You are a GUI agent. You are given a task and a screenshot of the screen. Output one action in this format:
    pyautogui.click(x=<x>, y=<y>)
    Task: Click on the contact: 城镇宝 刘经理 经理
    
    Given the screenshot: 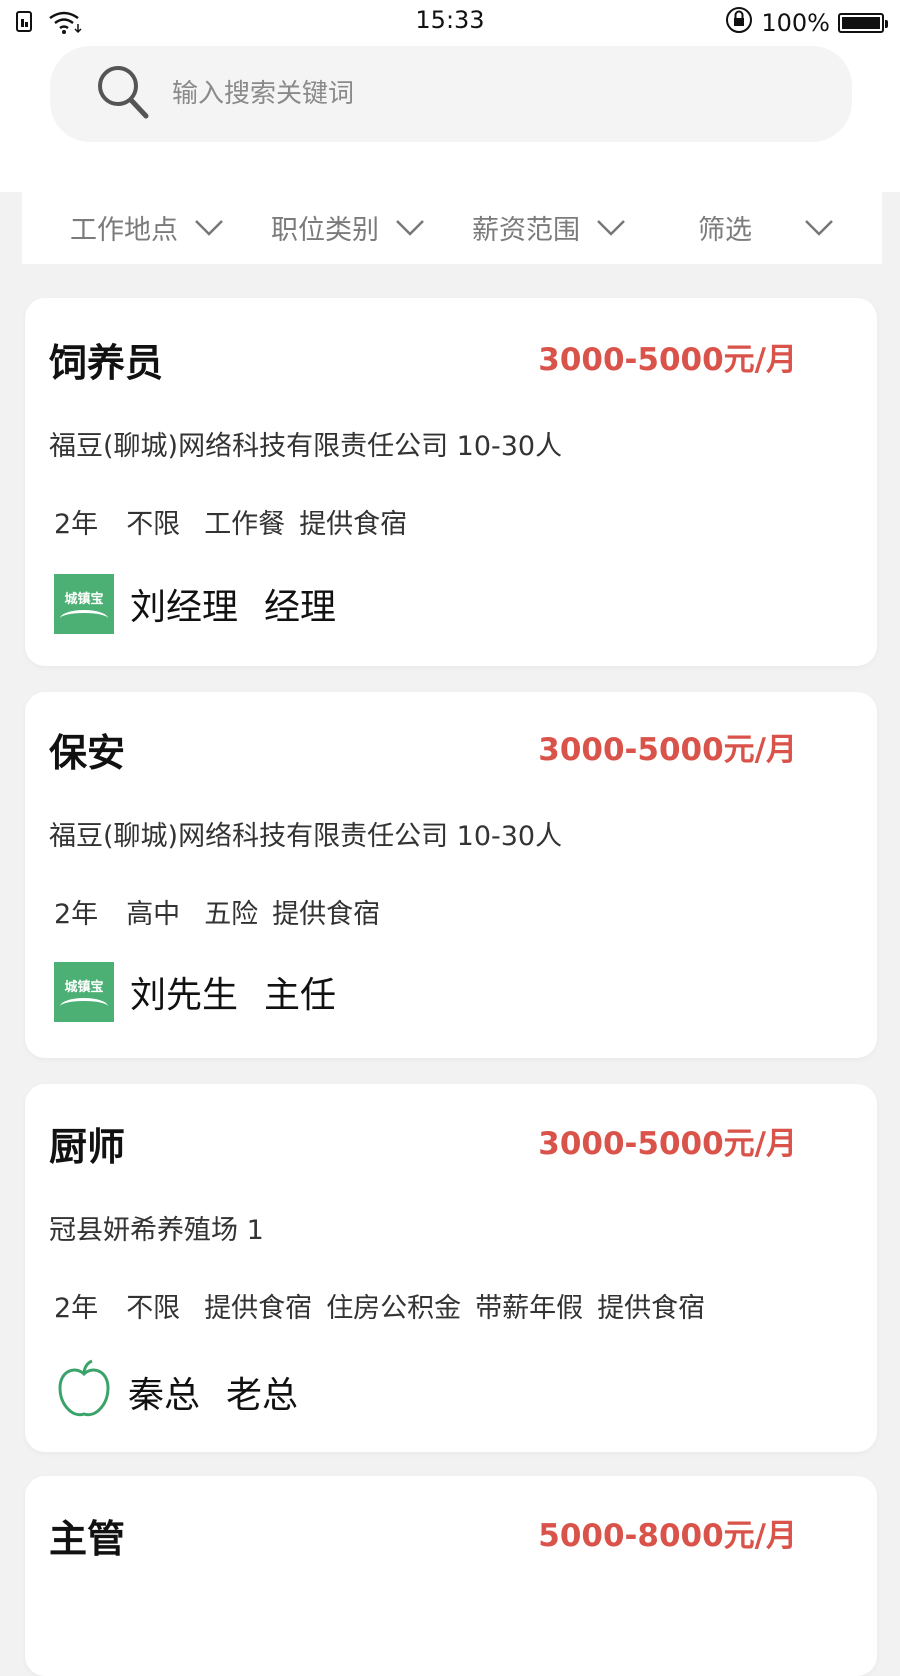 What is the action you would take?
    pyautogui.click(x=195, y=604)
    